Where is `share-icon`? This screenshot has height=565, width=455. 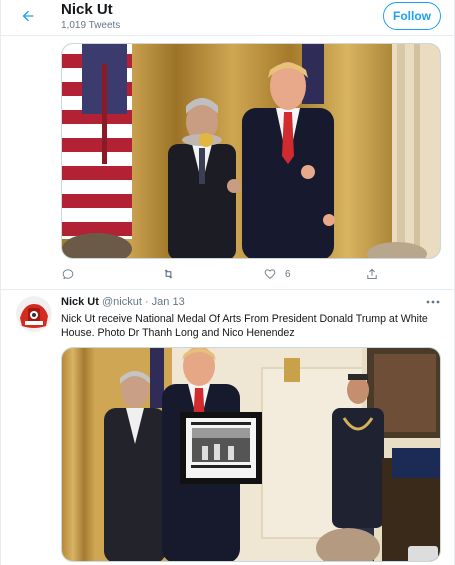
share-icon is located at coordinates (372, 274).